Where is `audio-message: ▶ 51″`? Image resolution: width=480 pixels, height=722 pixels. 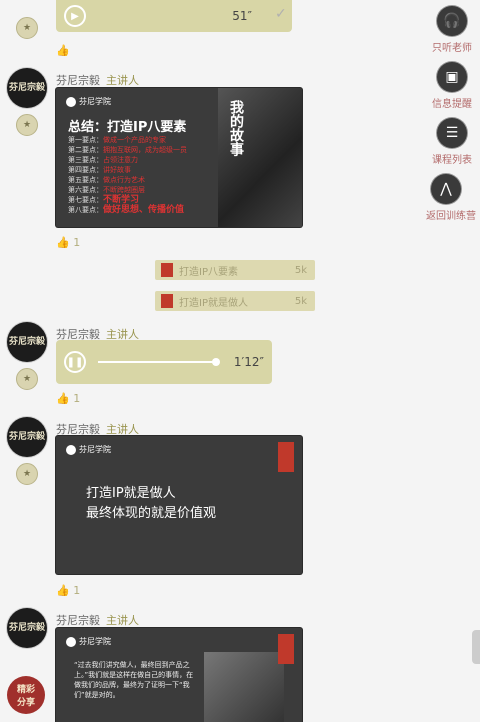 audio-message: ▶ 51″ is located at coordinates (174, 16).